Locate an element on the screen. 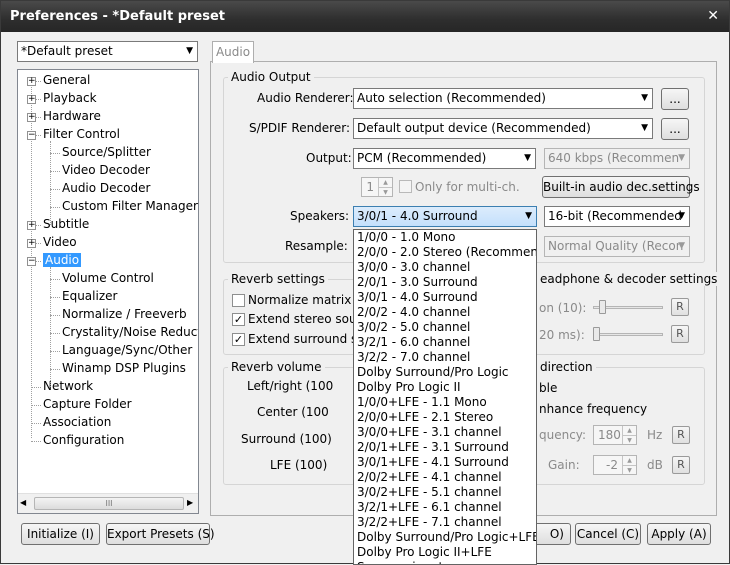 This screenshot has width=730, height=565. headphone-slider-2-thumb is located at coordinates (596, 334).